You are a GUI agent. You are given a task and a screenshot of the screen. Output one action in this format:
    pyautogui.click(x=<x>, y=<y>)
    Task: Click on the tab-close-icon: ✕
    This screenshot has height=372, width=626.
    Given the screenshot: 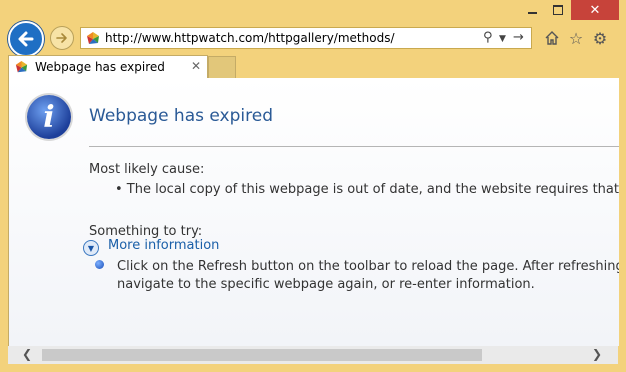 What is the action you would take?
    pyautogui.click(x=196, y=66)
    